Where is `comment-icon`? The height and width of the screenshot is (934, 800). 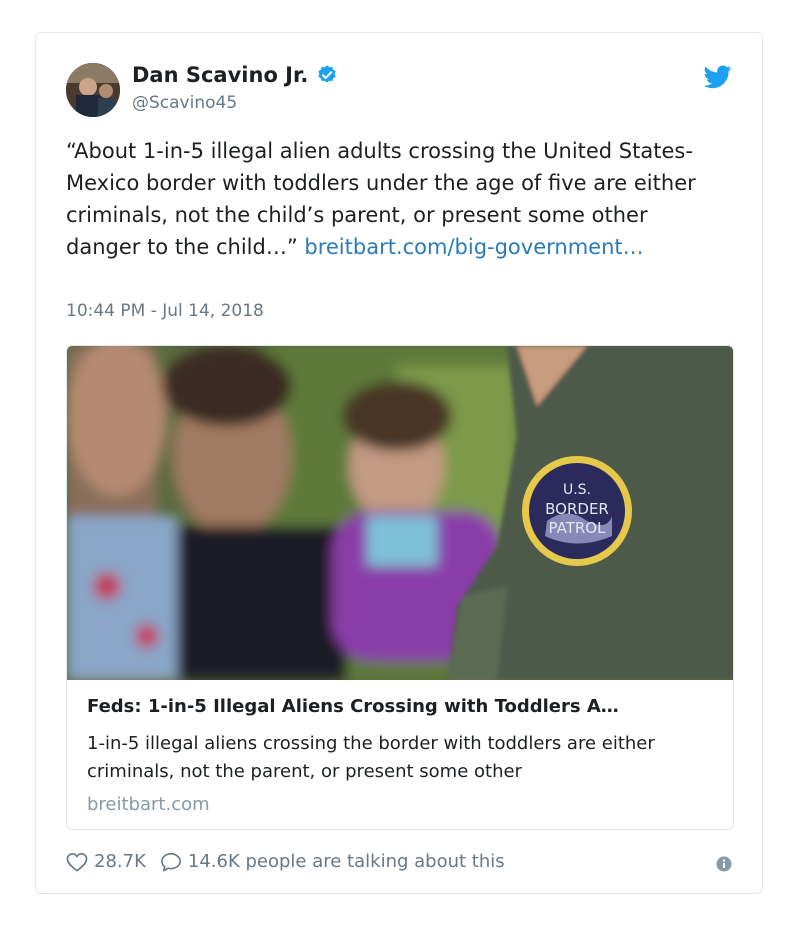 comment-icon is located at coordinates (171, 862).